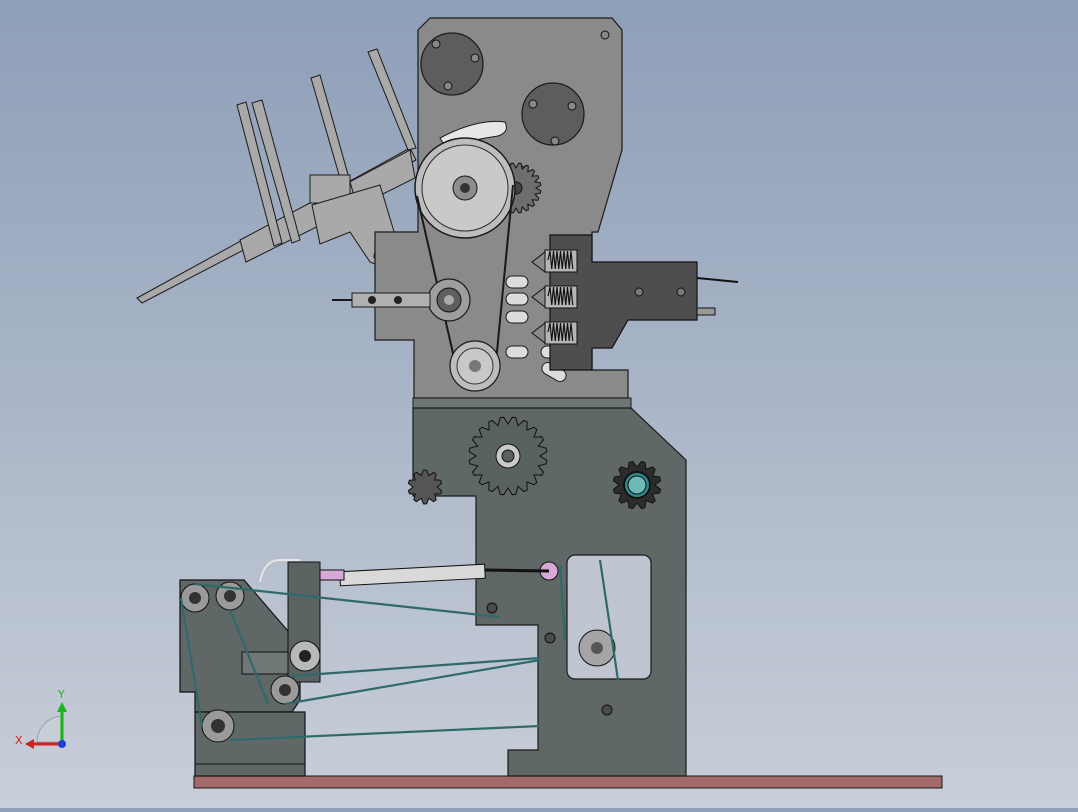  Describe the element at coordinates (522, 403) in the screenshot. I see `housing-divider` at that location.